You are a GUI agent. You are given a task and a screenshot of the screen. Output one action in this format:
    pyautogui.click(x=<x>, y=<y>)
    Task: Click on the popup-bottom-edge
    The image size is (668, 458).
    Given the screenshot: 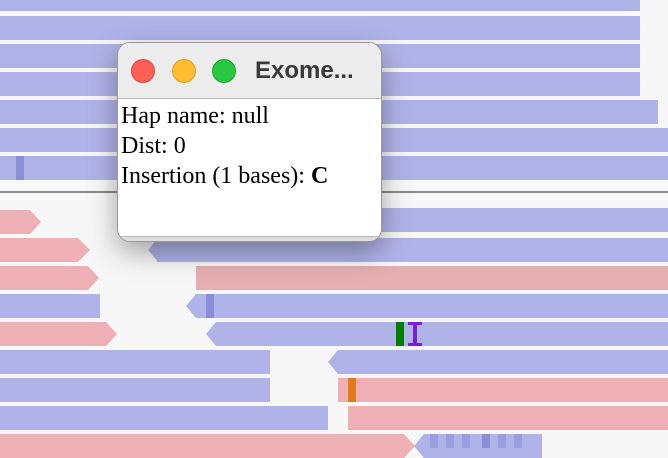 What is the action you would take?
    pyautogui.click(x=249, y=238)
    